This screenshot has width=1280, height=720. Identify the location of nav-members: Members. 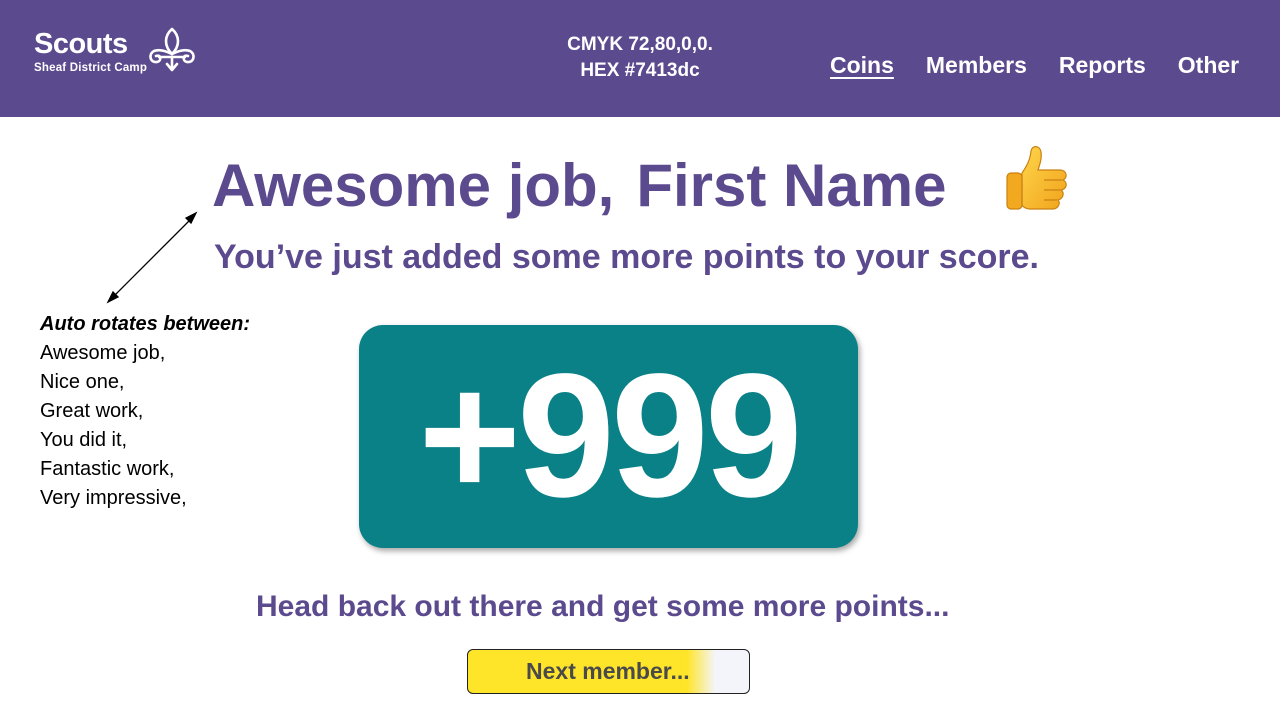
(976, 65).